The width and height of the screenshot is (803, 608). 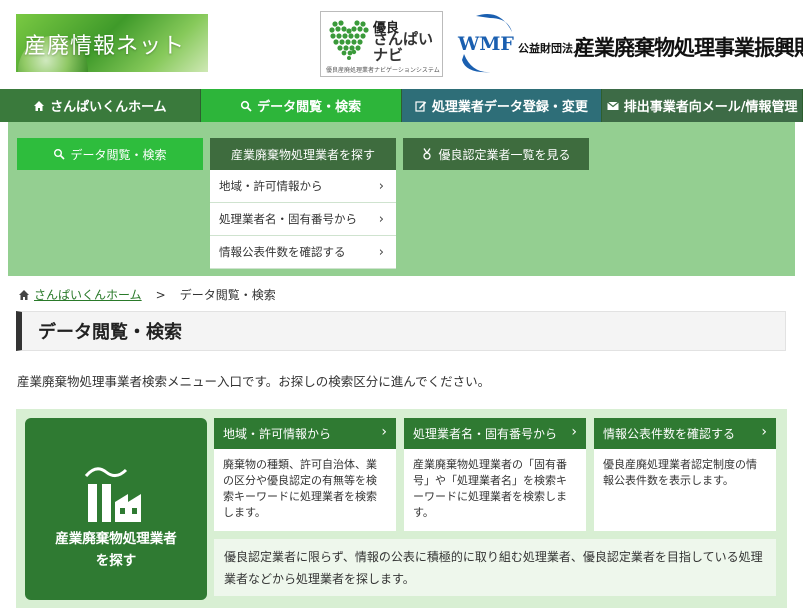 What do you see at coordinates (116, 550) in the screenshot?
I see `category-main-label: 産業廃棄物処理業者 を探す` at bounding box center [116, 550].